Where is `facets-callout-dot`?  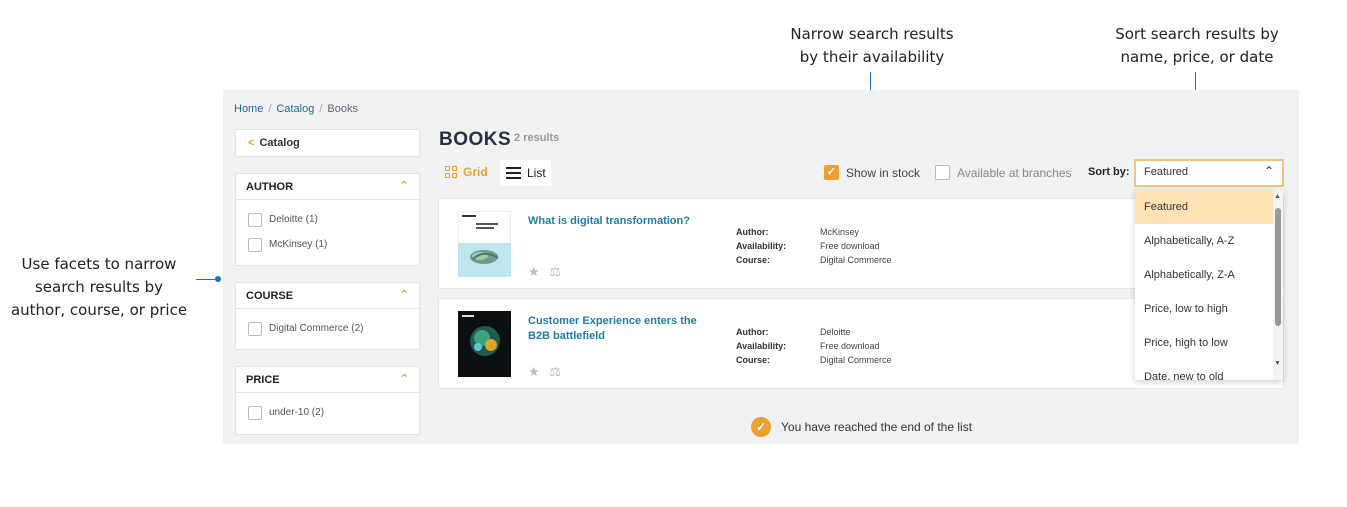 facets-callout-dot is located at coordinates (218, 279).